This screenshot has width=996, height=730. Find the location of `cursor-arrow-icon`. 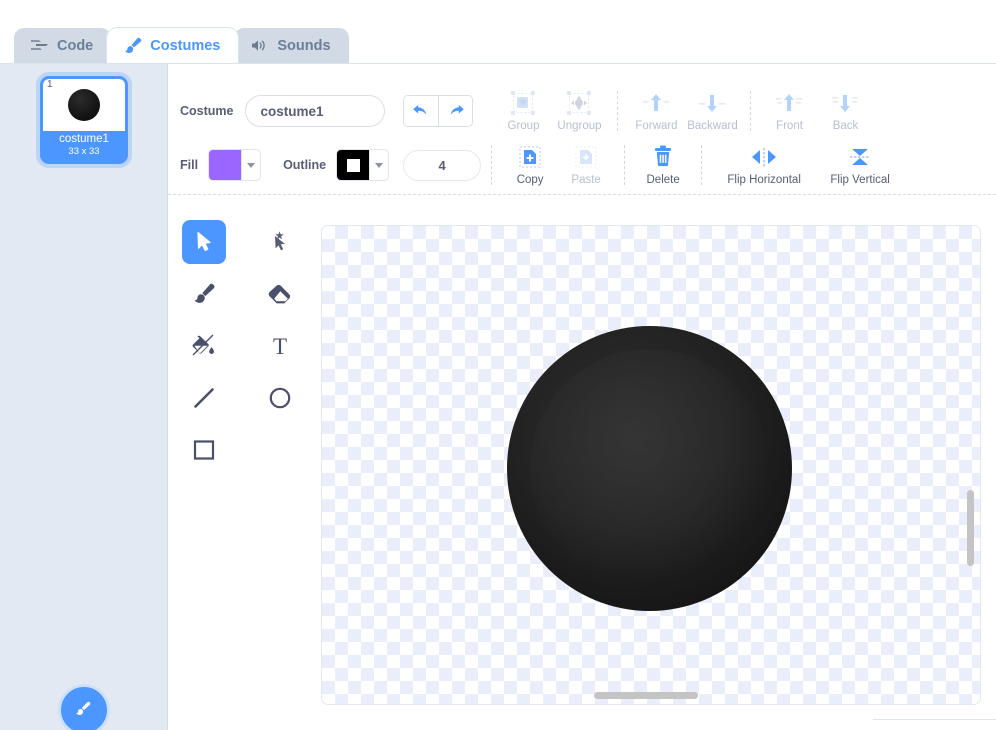

cursor-arrow-icon is located at coordinates (204, 241).